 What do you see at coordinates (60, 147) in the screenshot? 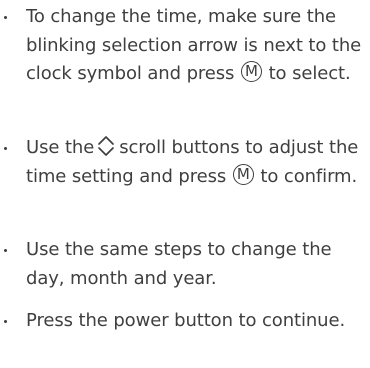
I see `step-text: Use the` at bounding box center [60, 147].